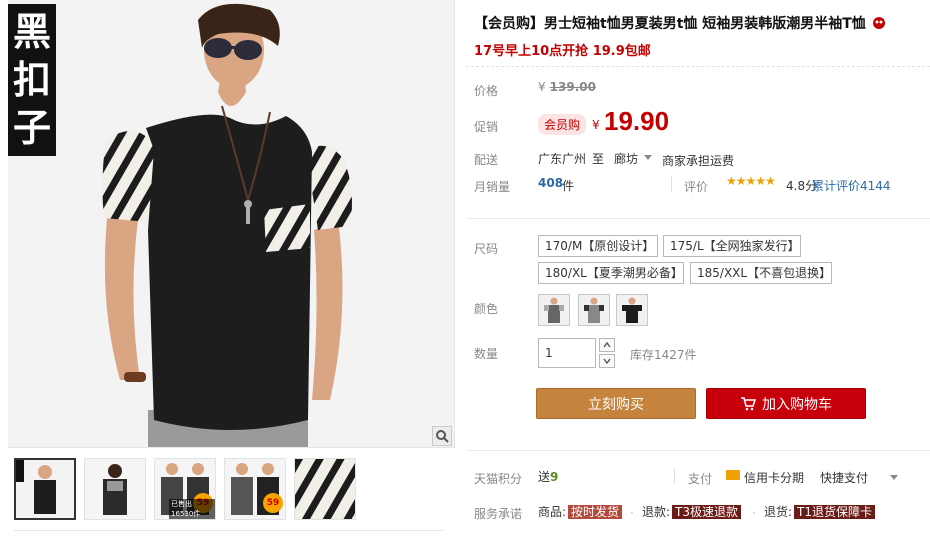  Describe the element at coordinates (31, 32) in the screenshot. I see `brand-char-1: 黑` at that location.